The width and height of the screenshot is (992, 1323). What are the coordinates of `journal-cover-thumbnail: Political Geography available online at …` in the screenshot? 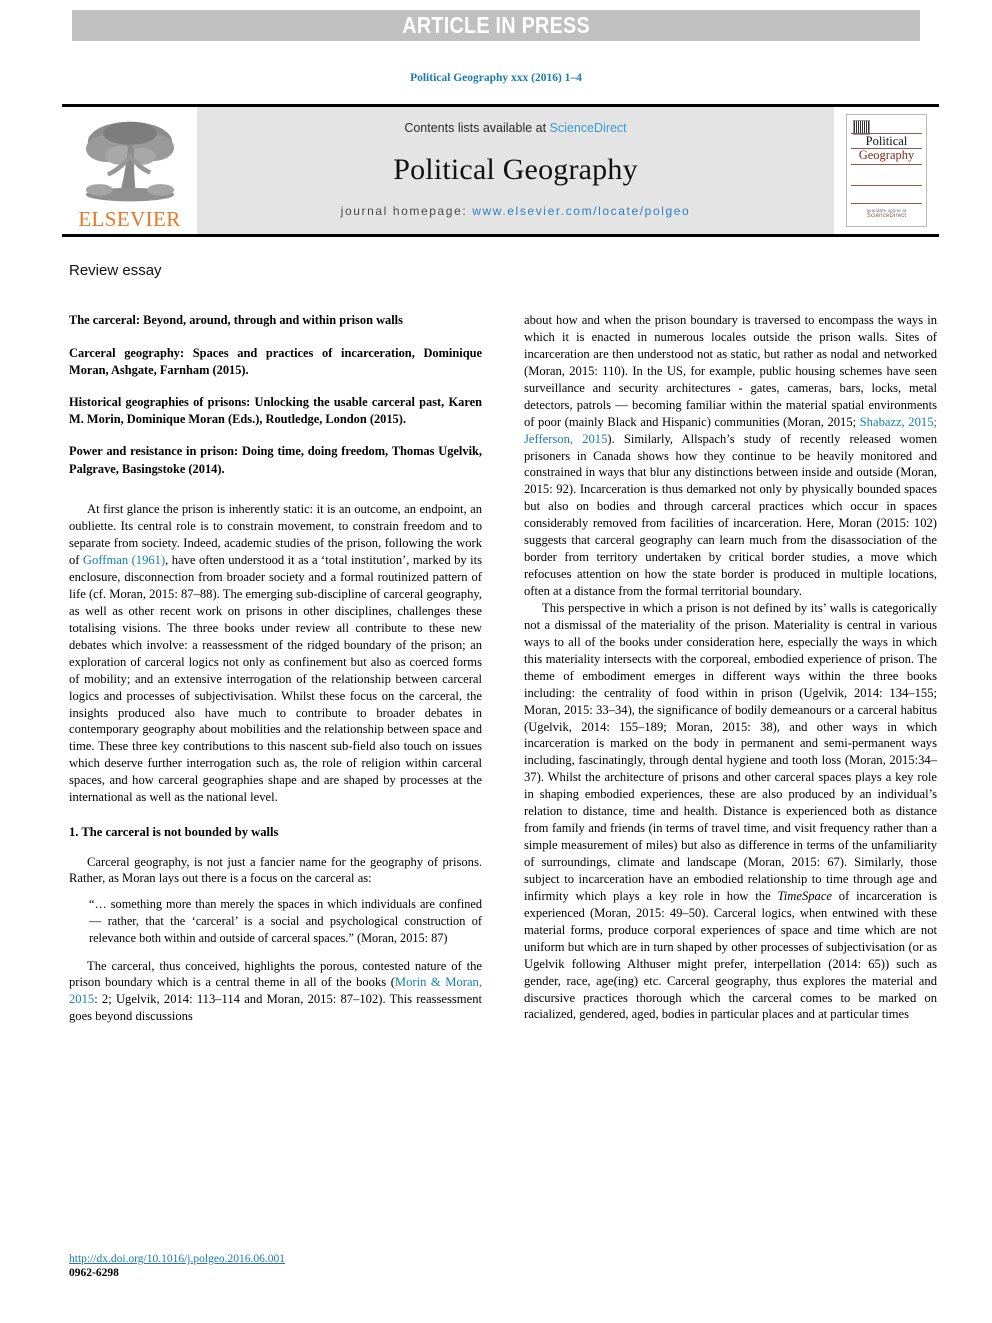 It's located at (886, 170).